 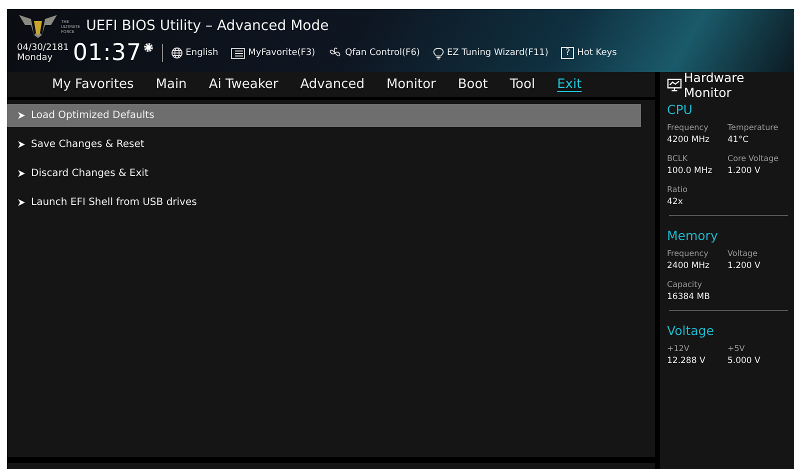 What do you see at coordinates (35, 58) in the screenshot?
I see `day-text: Monday` at bounding box center [35, 58].